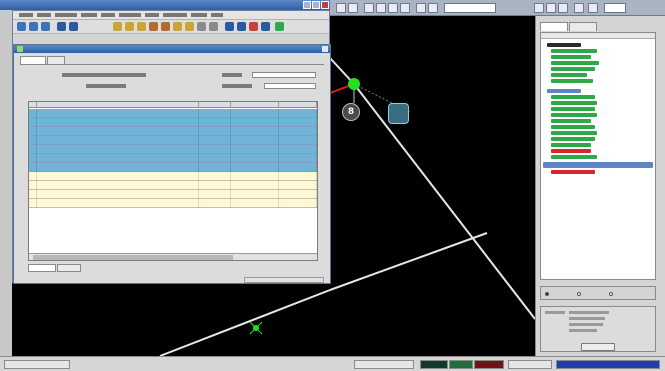 The width and height of the screenshot is (665, 371). What do you see at coordinates (133, 257) in the screenshot?
I see `scrollbar-thumb` at bounding box center [133, 257].